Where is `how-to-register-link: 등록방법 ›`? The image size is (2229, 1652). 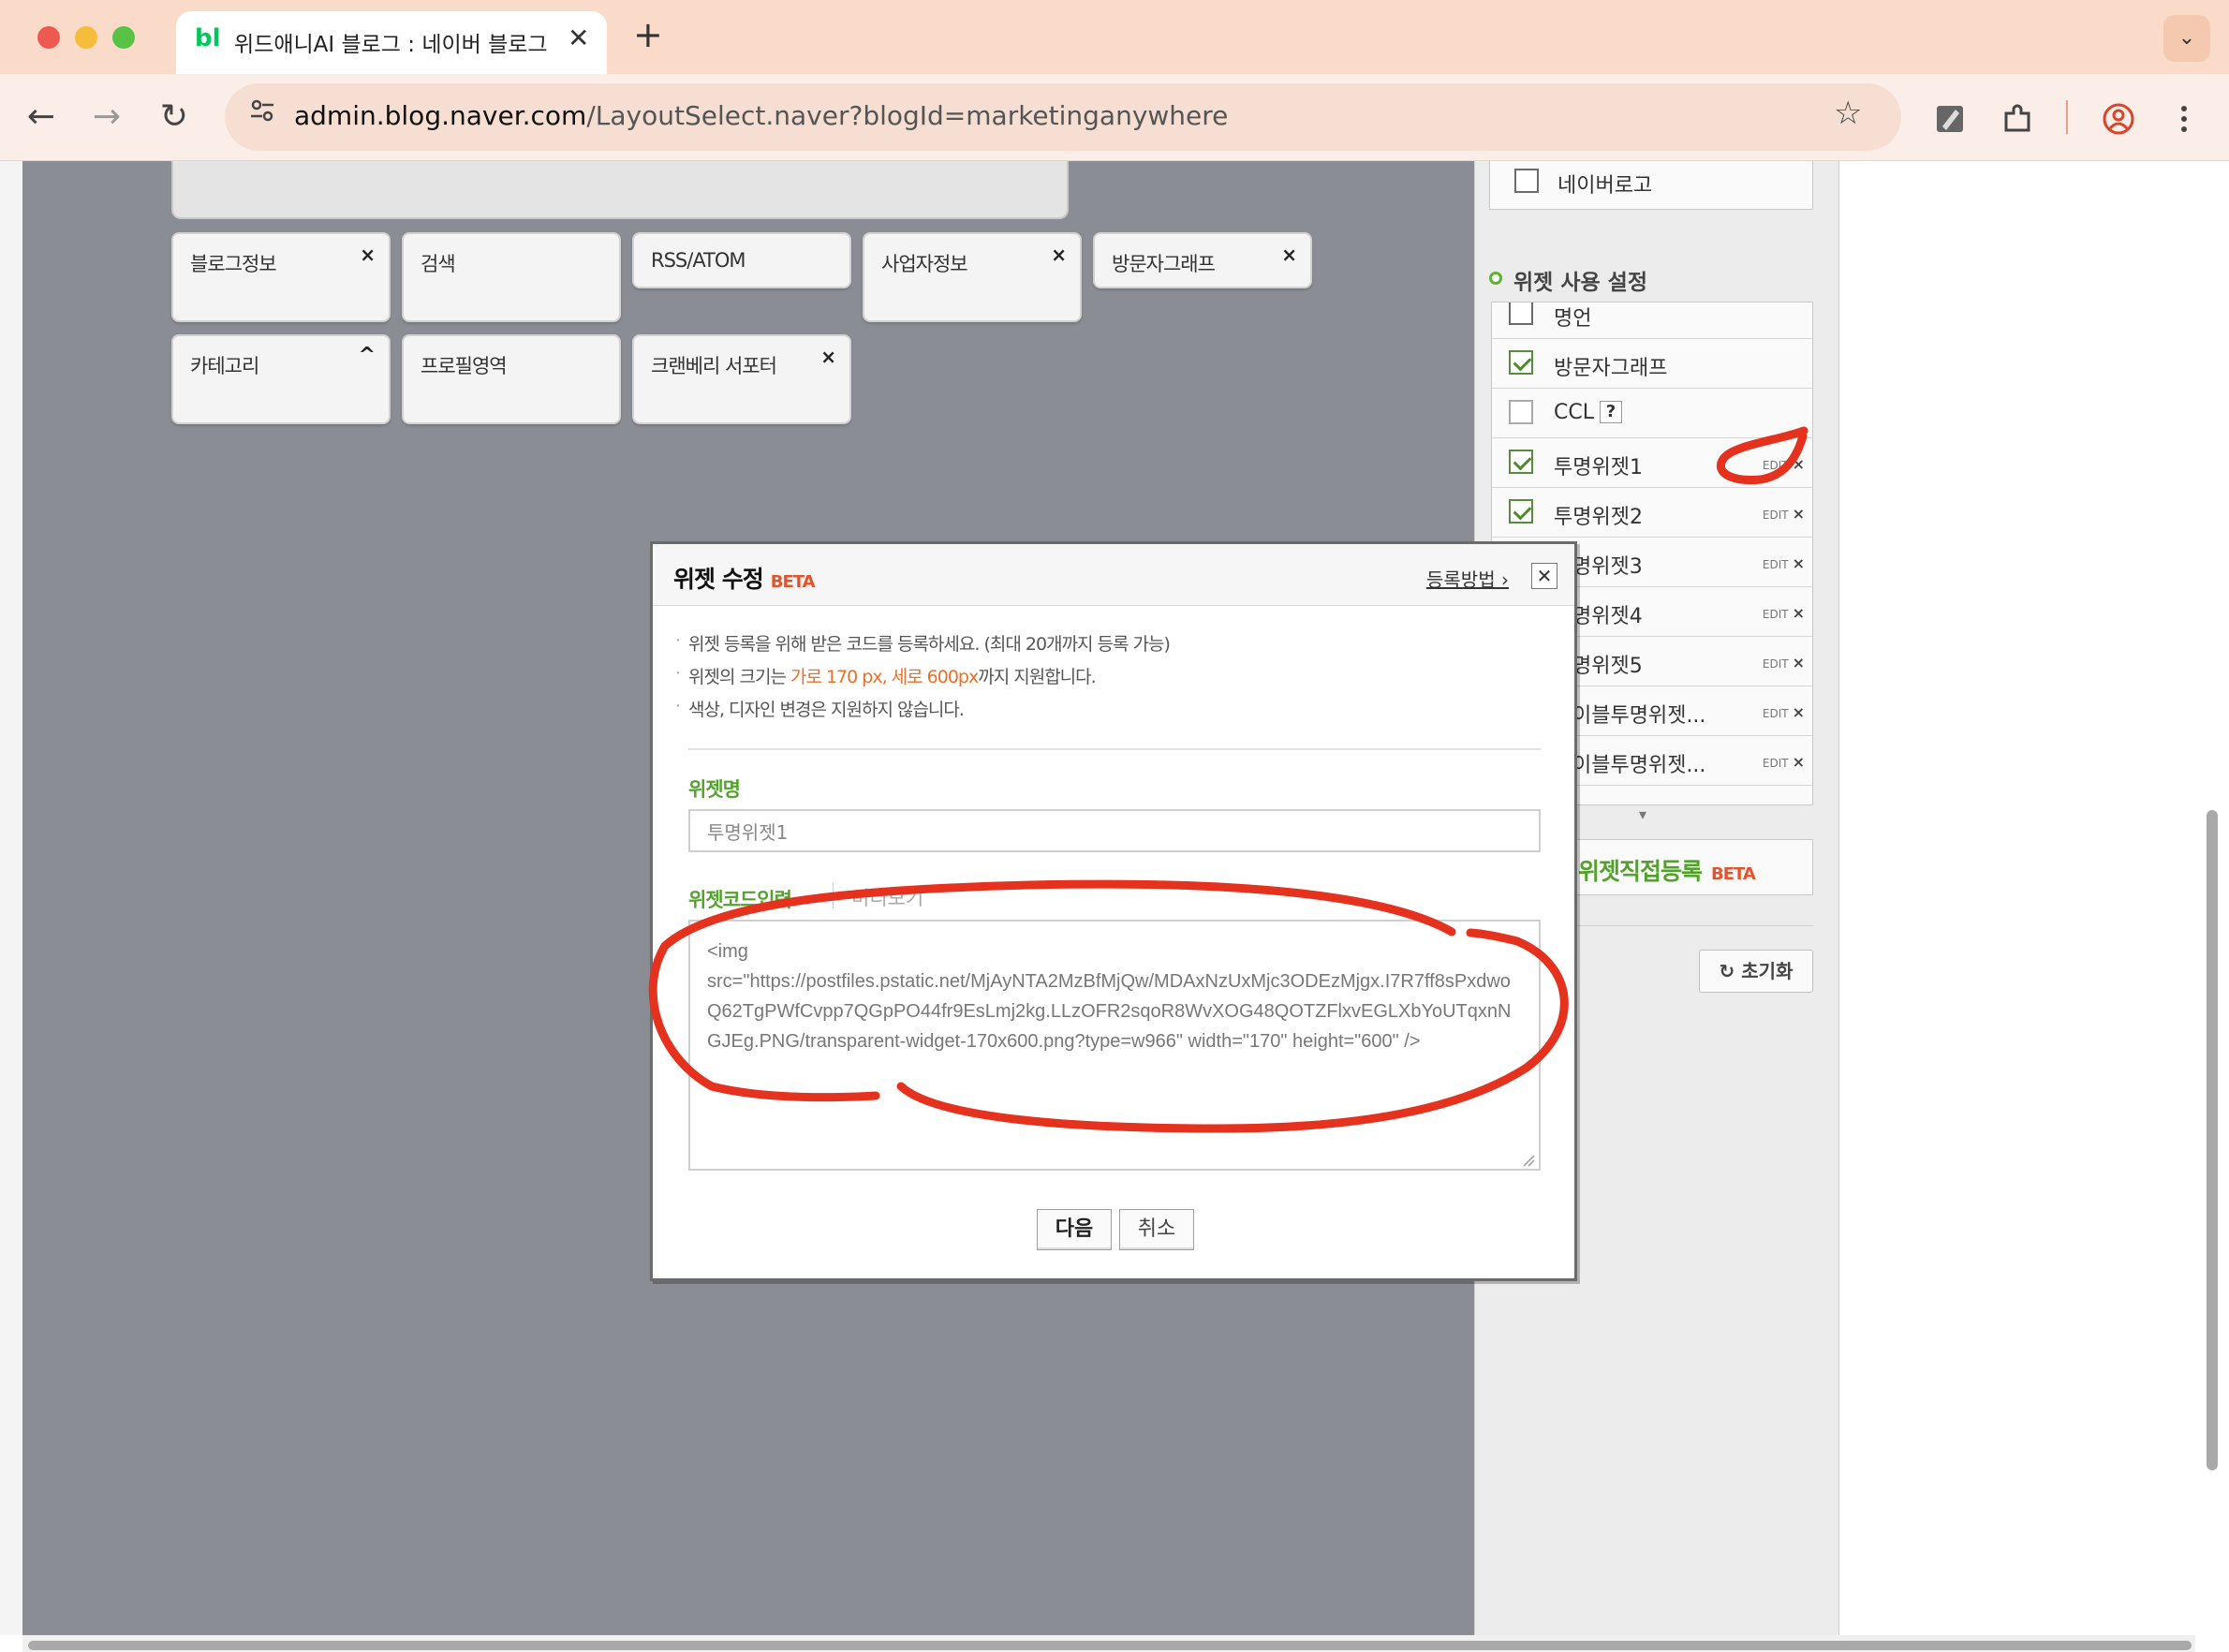
how-to-register-link: 등록방법 › is located at coordinates (1467, 578).